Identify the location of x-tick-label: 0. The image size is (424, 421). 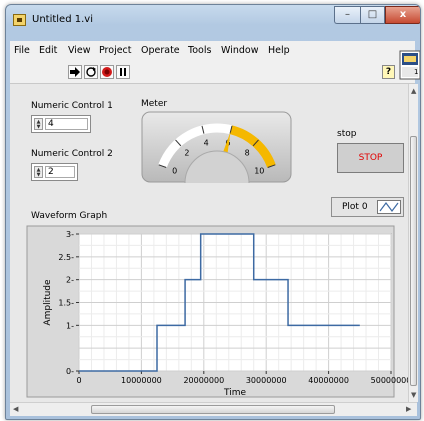
(78, 380).